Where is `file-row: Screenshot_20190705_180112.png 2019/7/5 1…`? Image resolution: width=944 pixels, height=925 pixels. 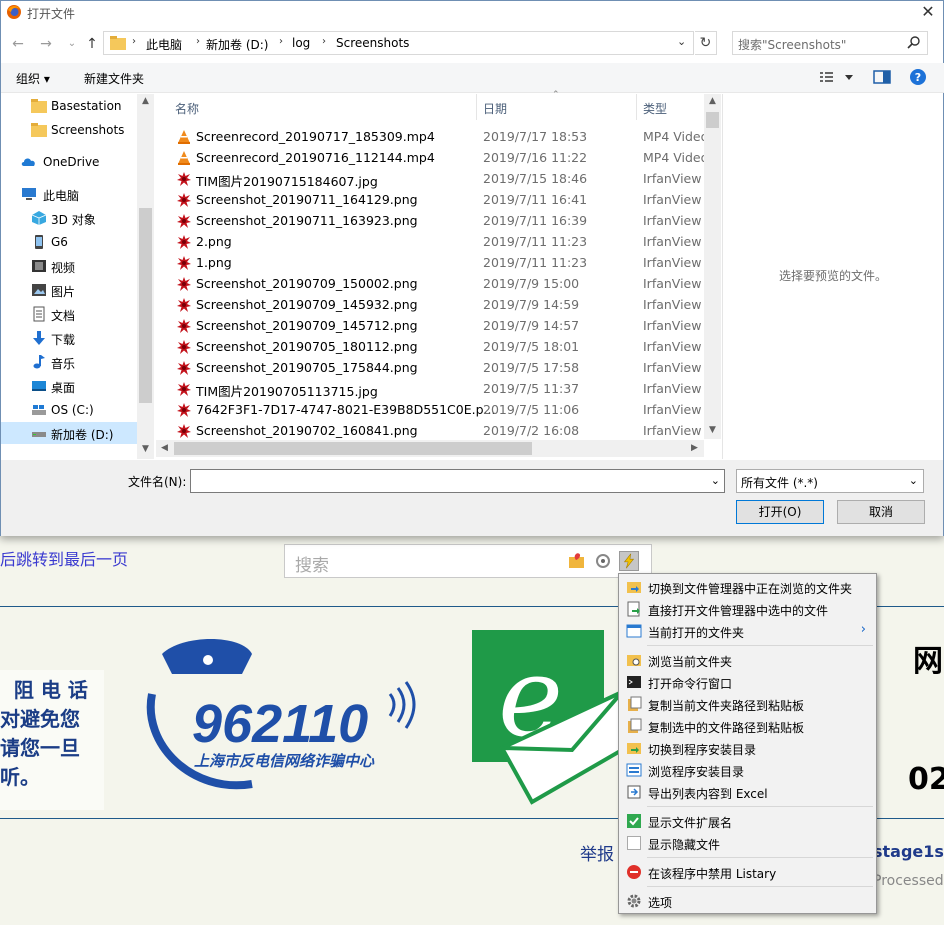
file-row: Screenshot_20190705_180112.png 2019/7/5 1… is located at coordinates (431, 346).